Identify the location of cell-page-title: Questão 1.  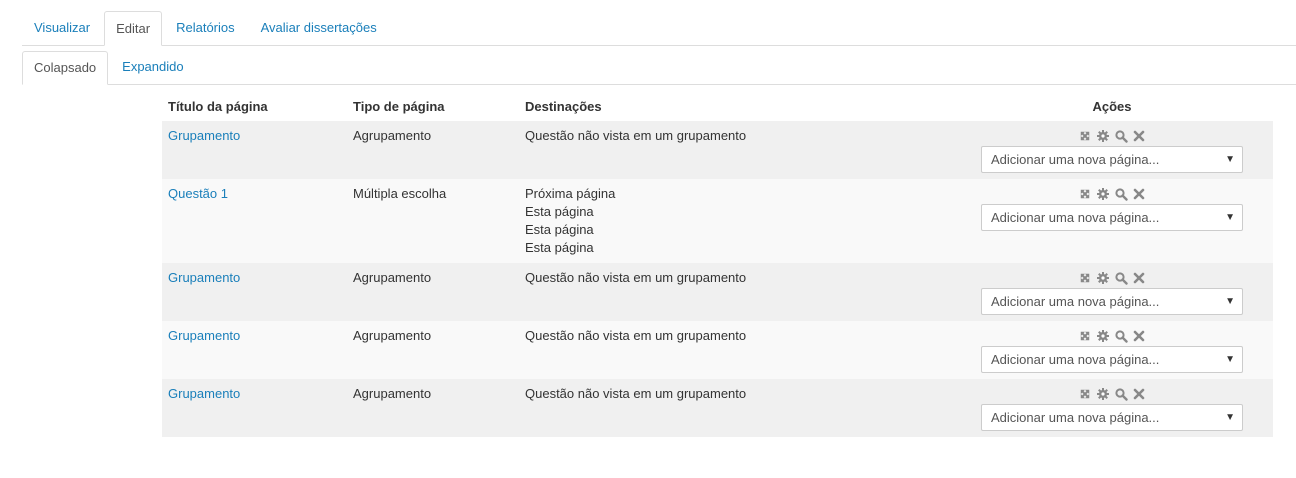
(254, 221).